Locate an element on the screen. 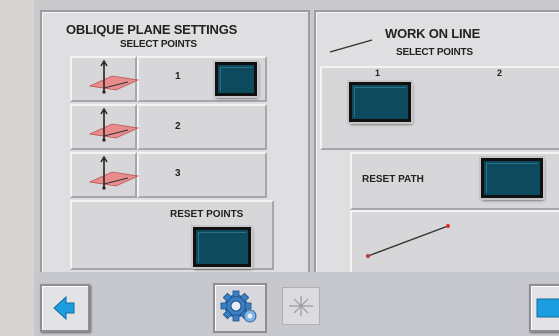  right-arrow-icon is located at coordinates (547, 308).